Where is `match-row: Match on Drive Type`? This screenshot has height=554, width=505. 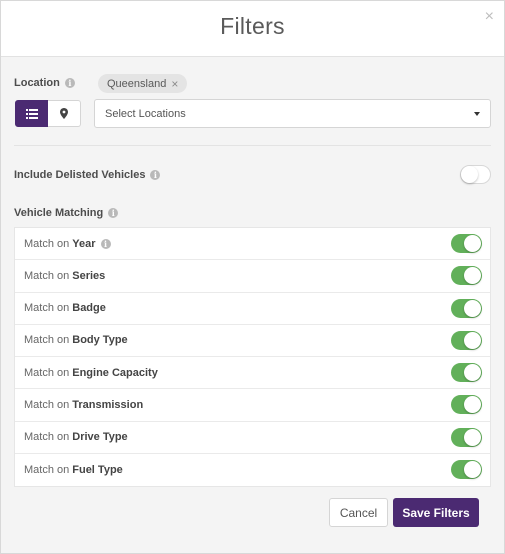 match-row: Match on Drive Type is located at coordinates (252, 438).